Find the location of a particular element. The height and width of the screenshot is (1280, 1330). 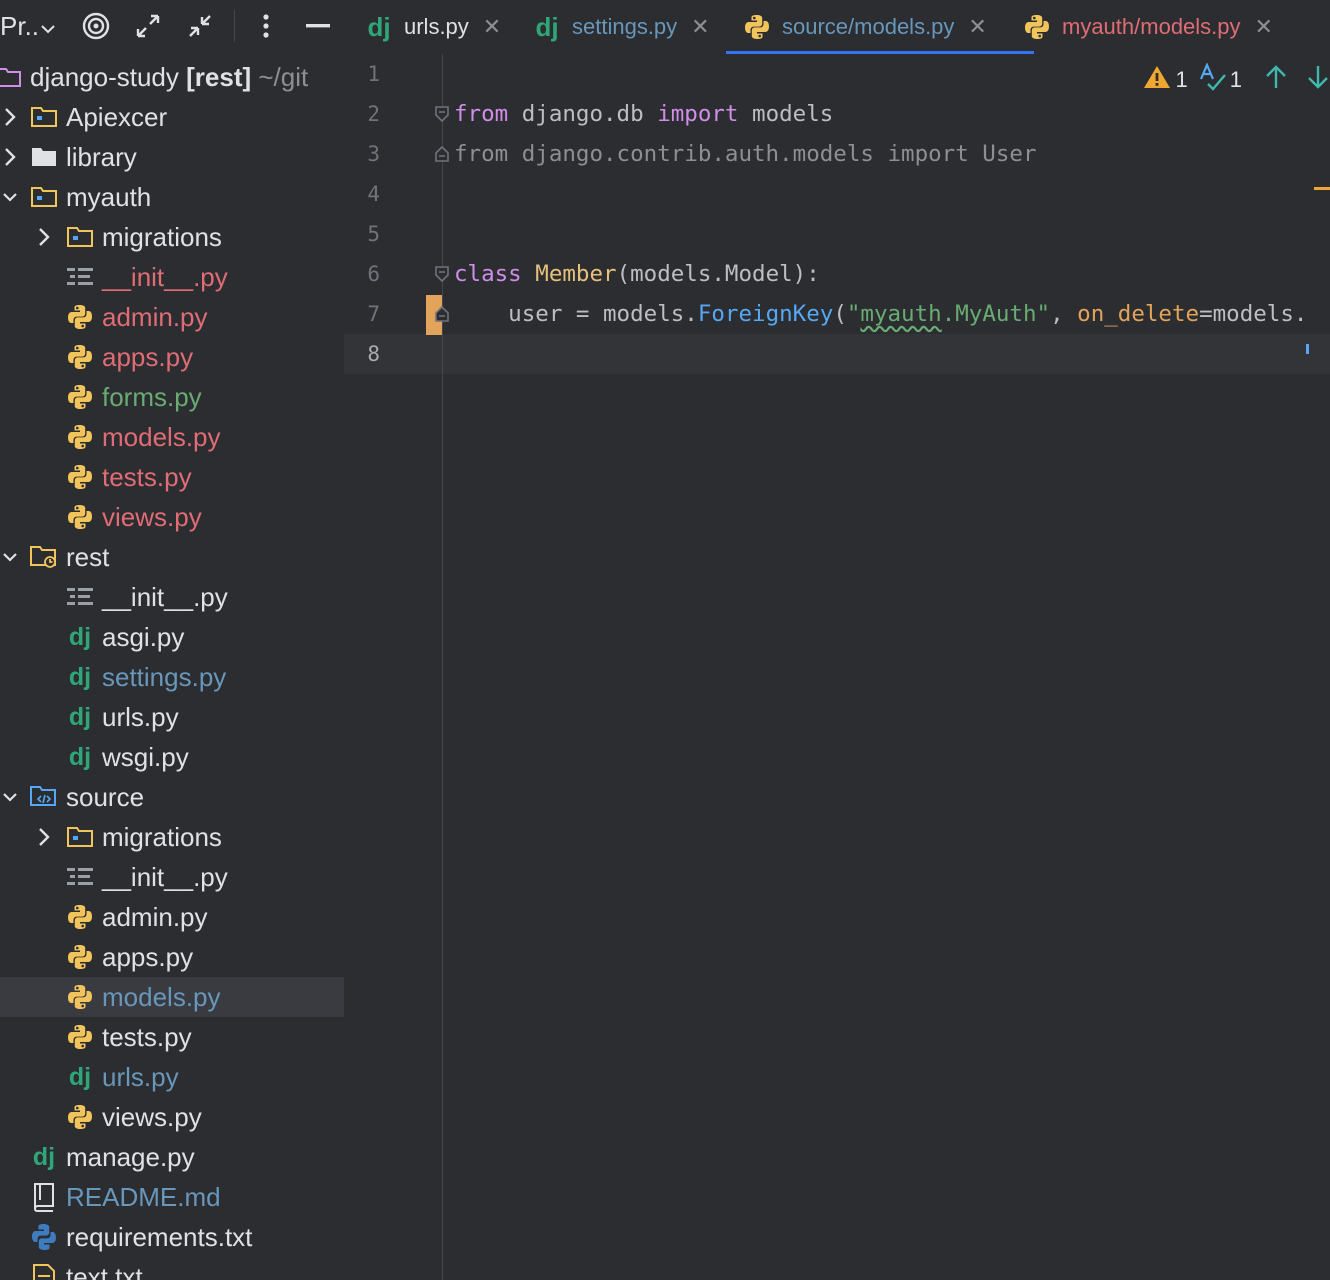

arrow-up-icon is located at coordinates (1276, 80).